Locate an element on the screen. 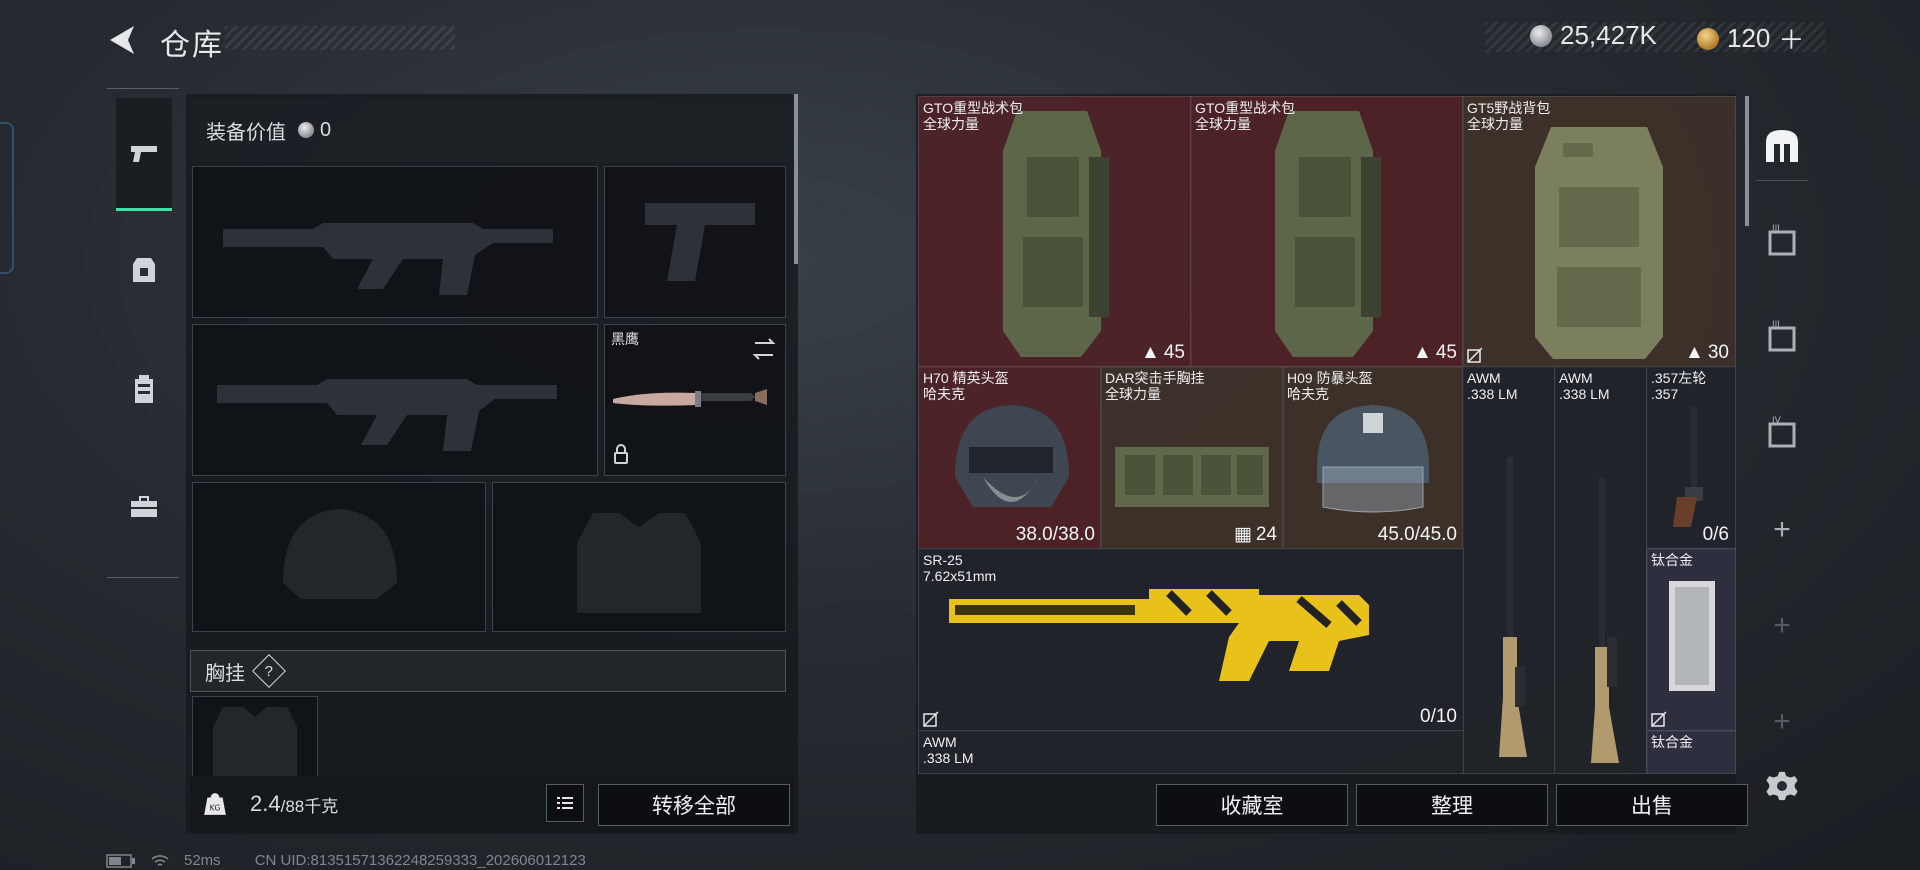  sr25-rifle-art is located at coordinates (1159, 635).